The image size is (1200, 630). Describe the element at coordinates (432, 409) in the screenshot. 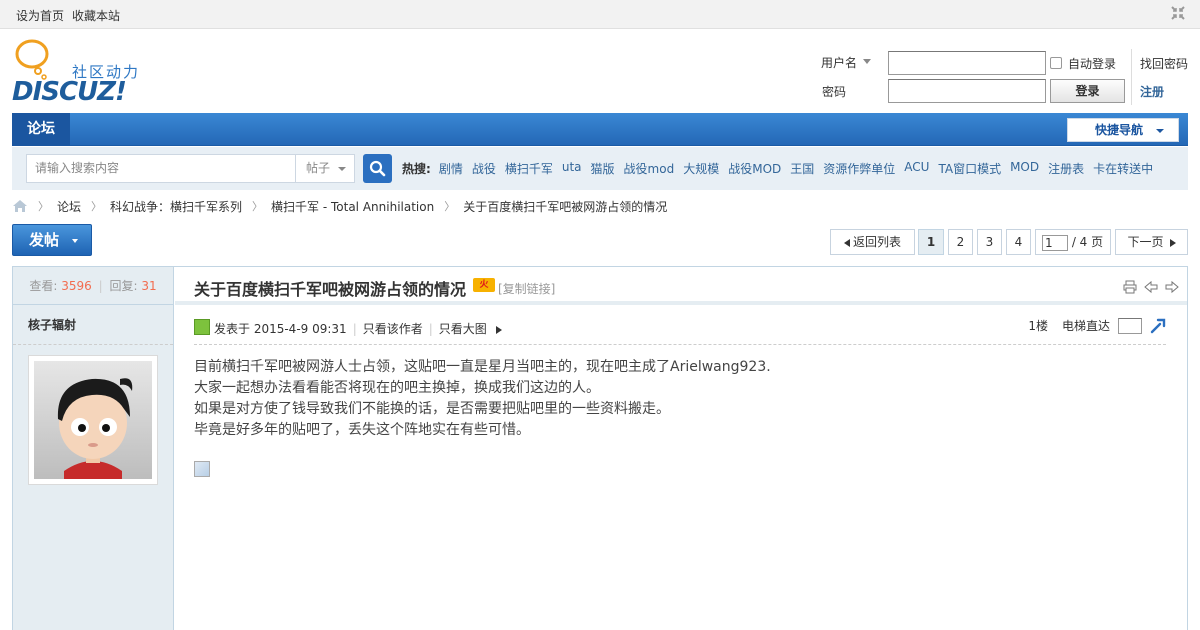

I see `post-paragraph: 如果是对方使了钱导致我们不能换的话，是否需要把贴吧里的一些资料搬走。` at that location.